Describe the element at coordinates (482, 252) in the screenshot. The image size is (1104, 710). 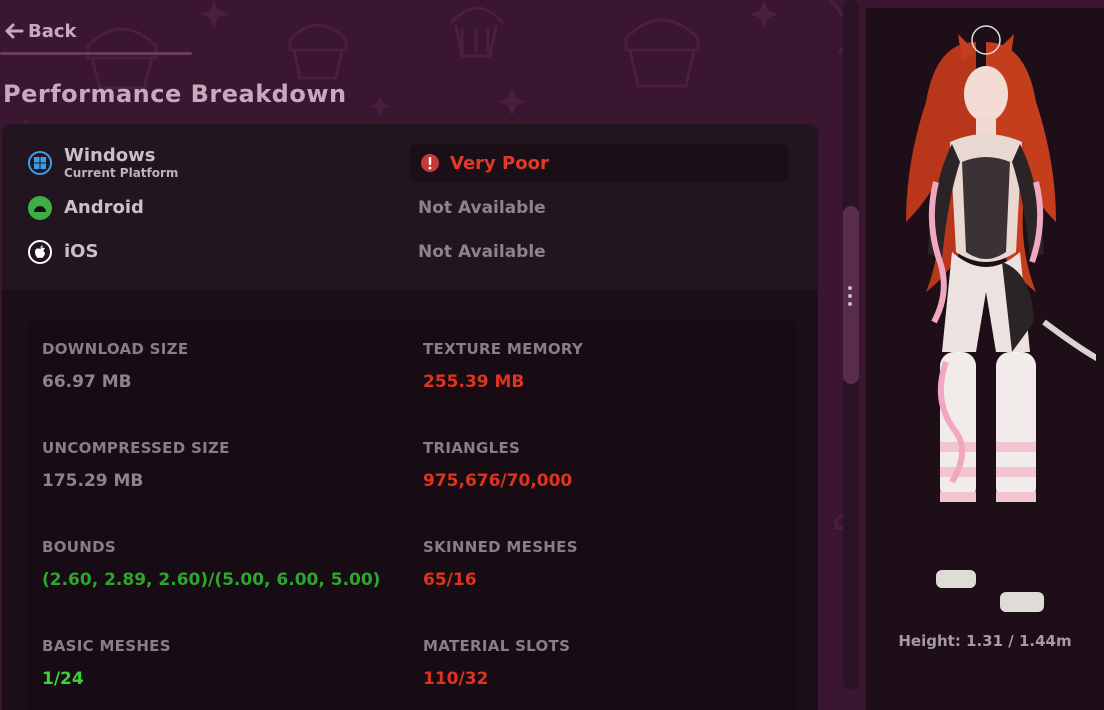
I see `status-text-ios: Not Available` at that location.